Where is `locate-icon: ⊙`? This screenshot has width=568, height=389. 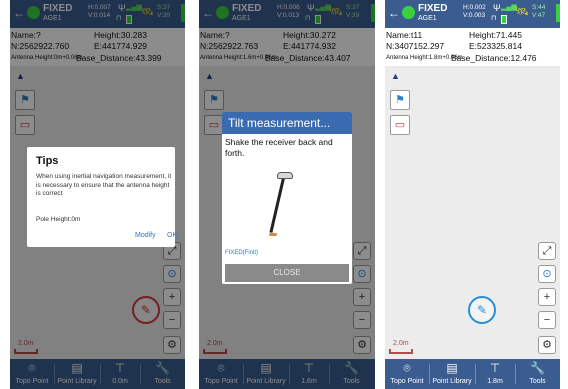 locate-icon: ⊙ is located at coordinates (547, 274).